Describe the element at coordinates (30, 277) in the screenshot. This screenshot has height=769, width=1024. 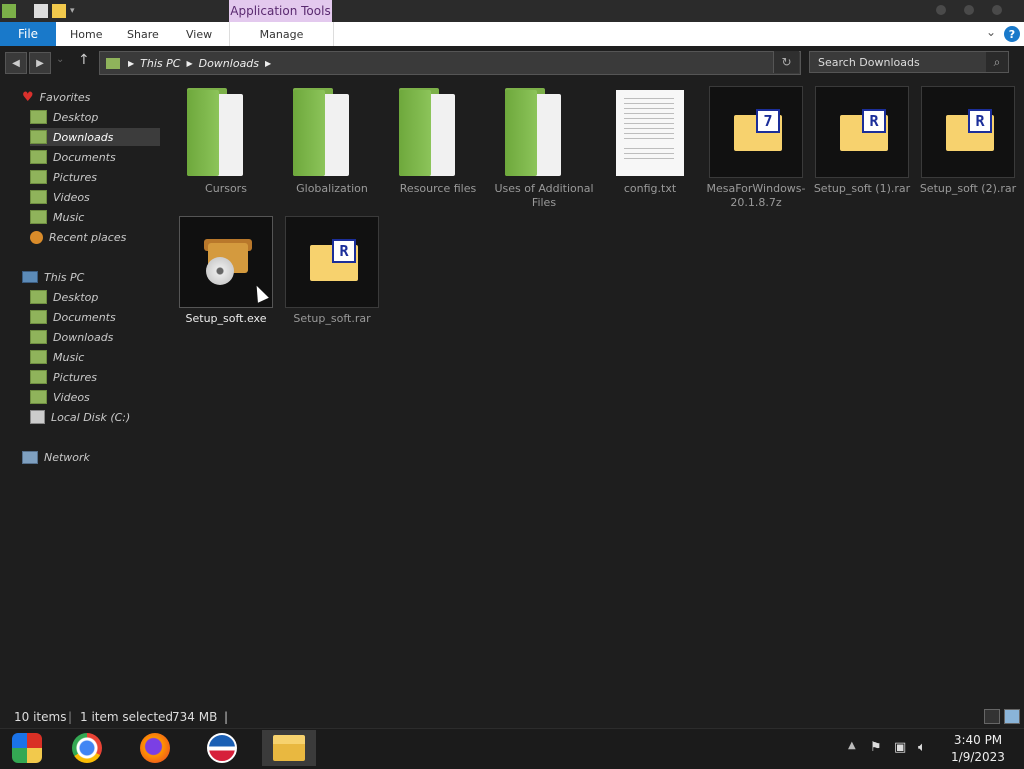
I see `computer-icon` at that location.